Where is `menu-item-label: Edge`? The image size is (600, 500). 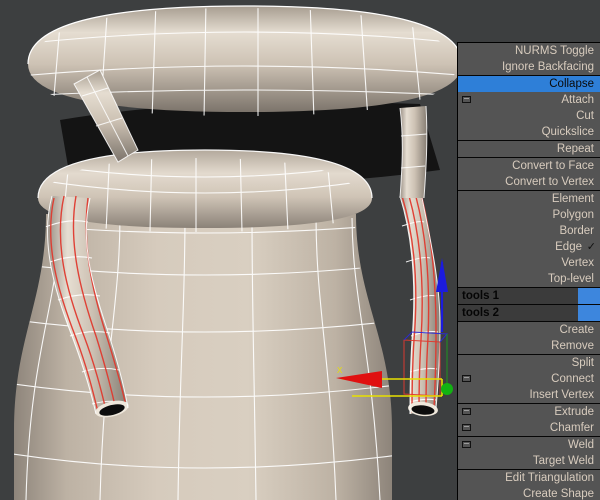 menu-item-label: Edge is located at coordinates (568, 247).